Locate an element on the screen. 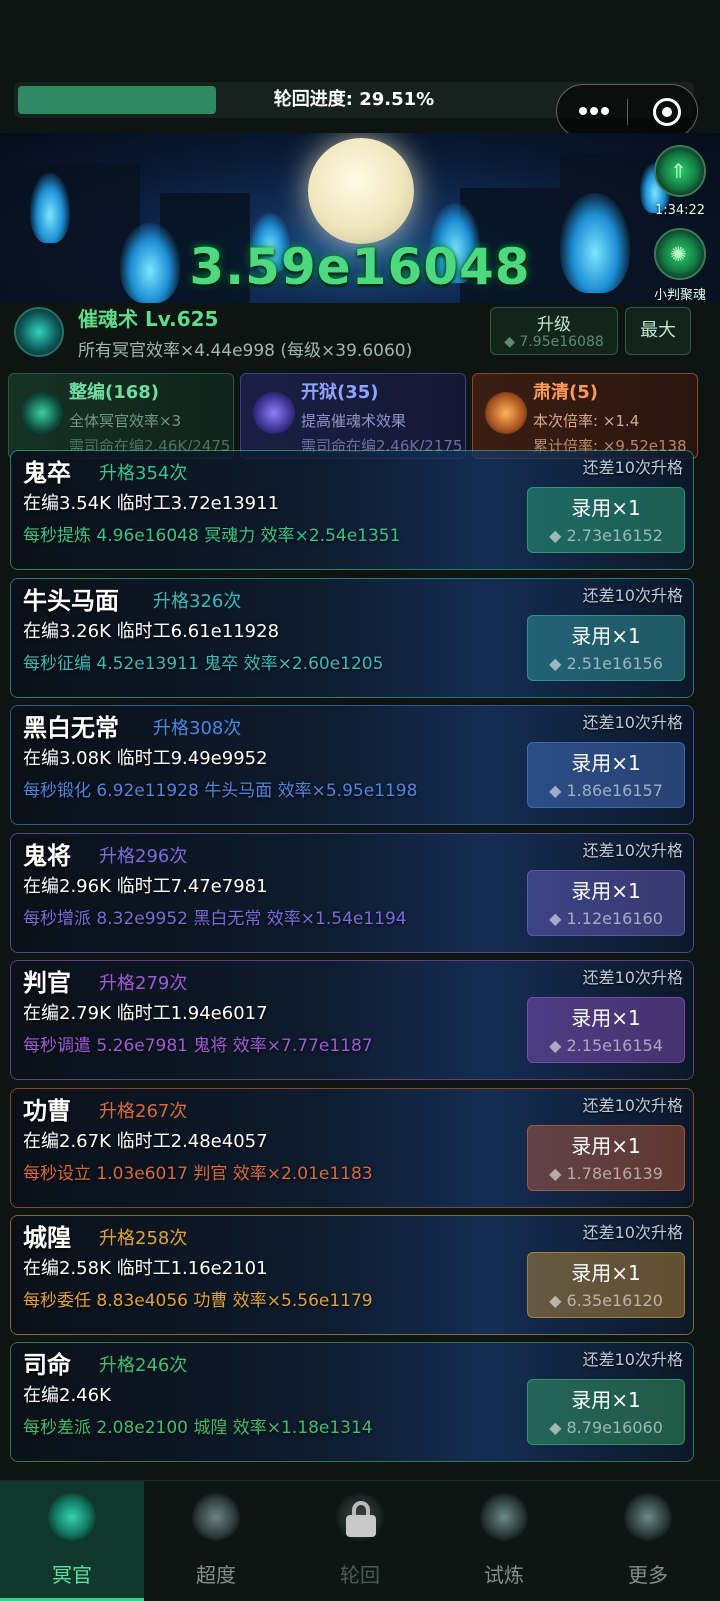 This screenshot has height=1601, width=720. capsule-divider is located at coordinates (627, 112).